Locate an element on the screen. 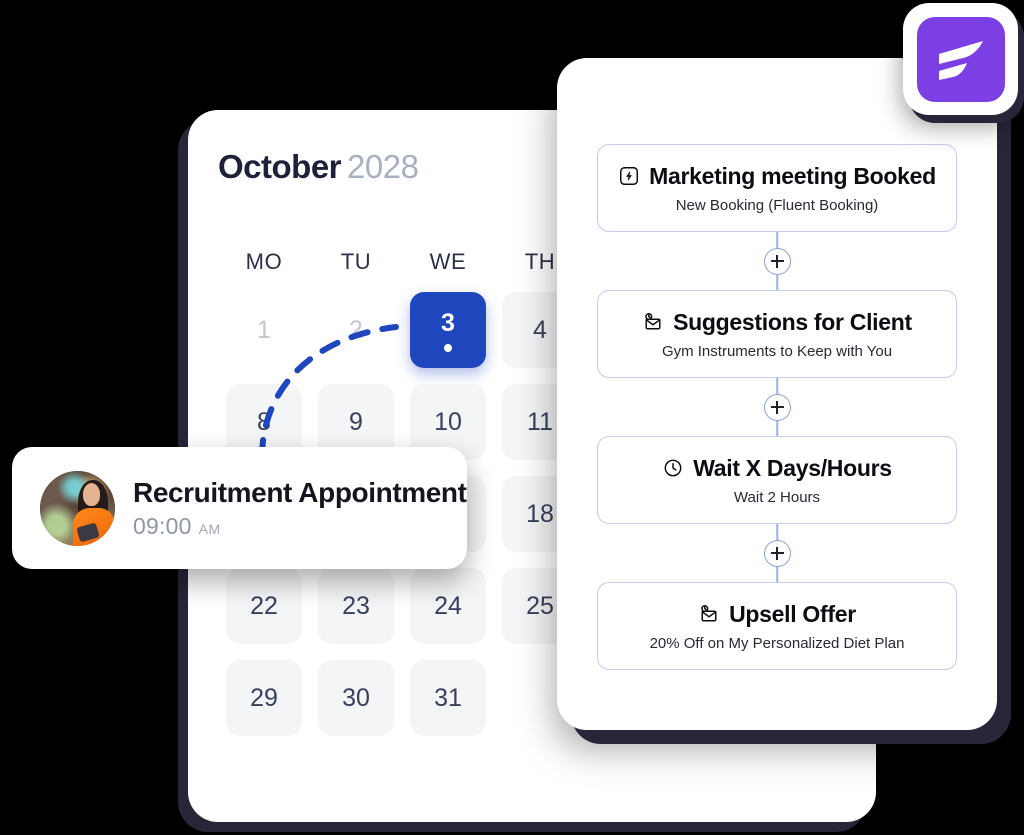 This screenshot has width=1024, height=835. workflow-step-title: Suggestions for Client is located at coordinates (792, 321).